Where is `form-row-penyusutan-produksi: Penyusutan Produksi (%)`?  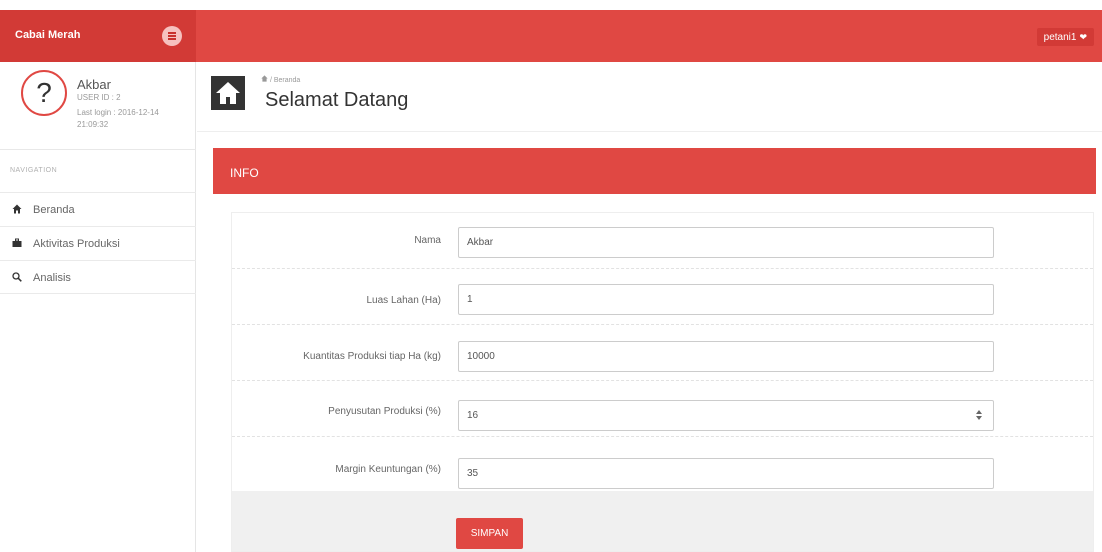
form-row-penyusutan-produksi: Penyusutan Produksi (%) is located at coordinates (662, 409).